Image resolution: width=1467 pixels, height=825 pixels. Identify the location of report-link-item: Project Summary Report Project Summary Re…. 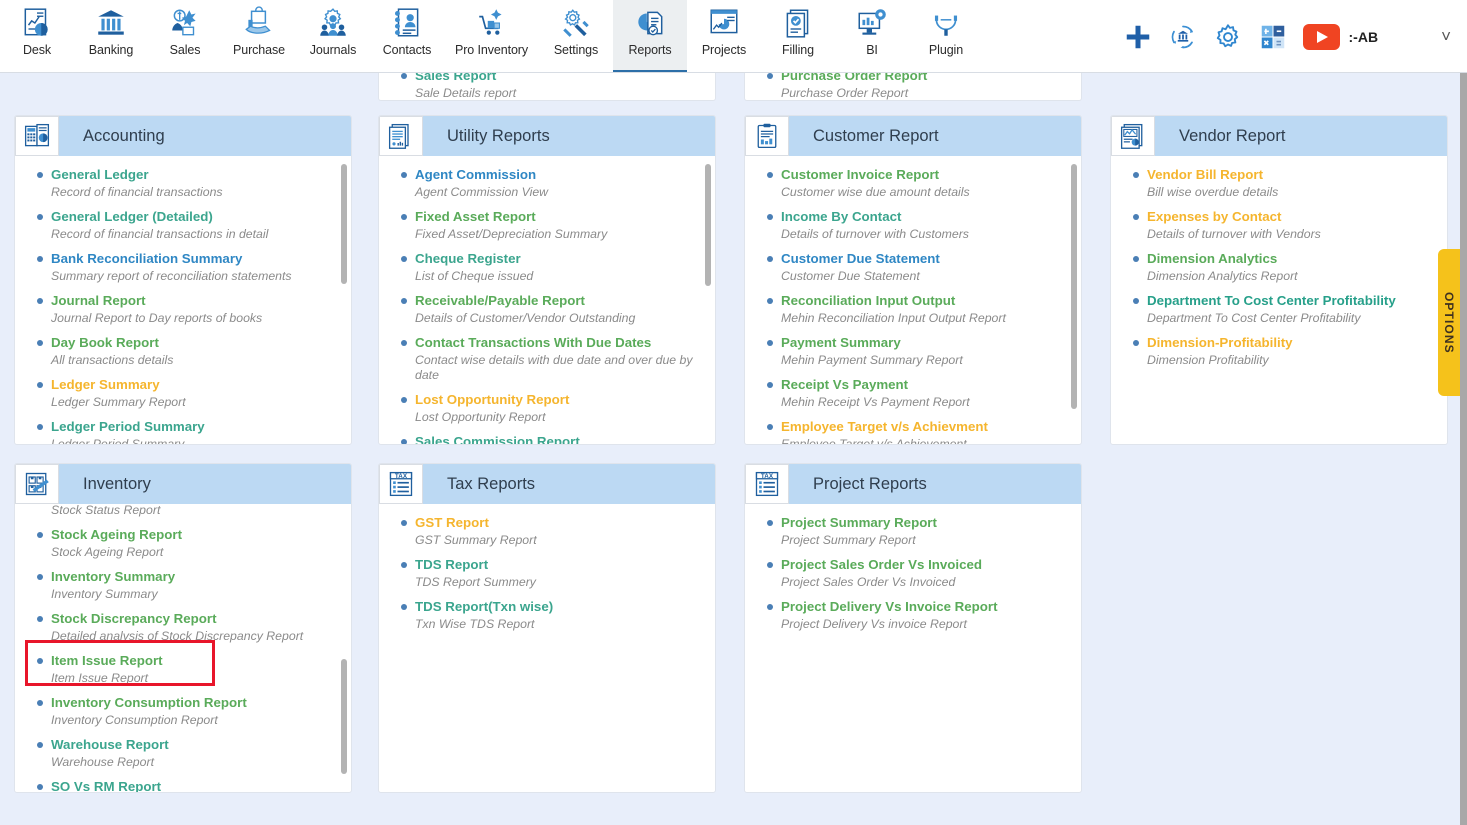
(913, 531).